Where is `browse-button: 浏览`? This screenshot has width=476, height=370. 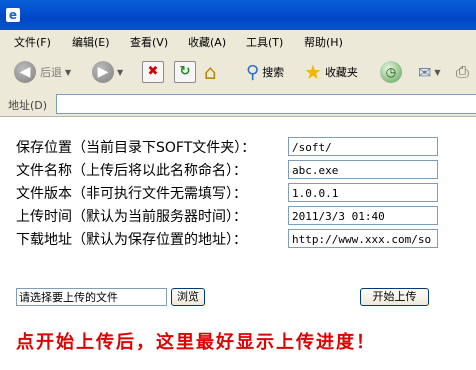 browse-button: 浏览 is located at coordinates (188, 297).